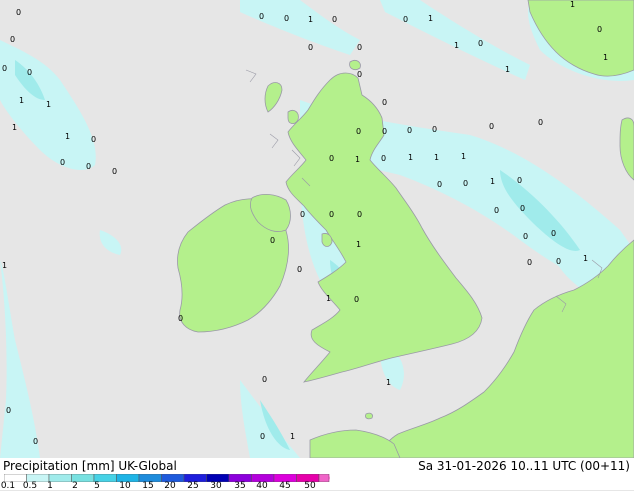 The height and width of the screenshot is (491, 634). Describe the element at coordinates (90, 466) in the screenshot. I see `map-title: Precipitation [mm] UK-Global` at that location.